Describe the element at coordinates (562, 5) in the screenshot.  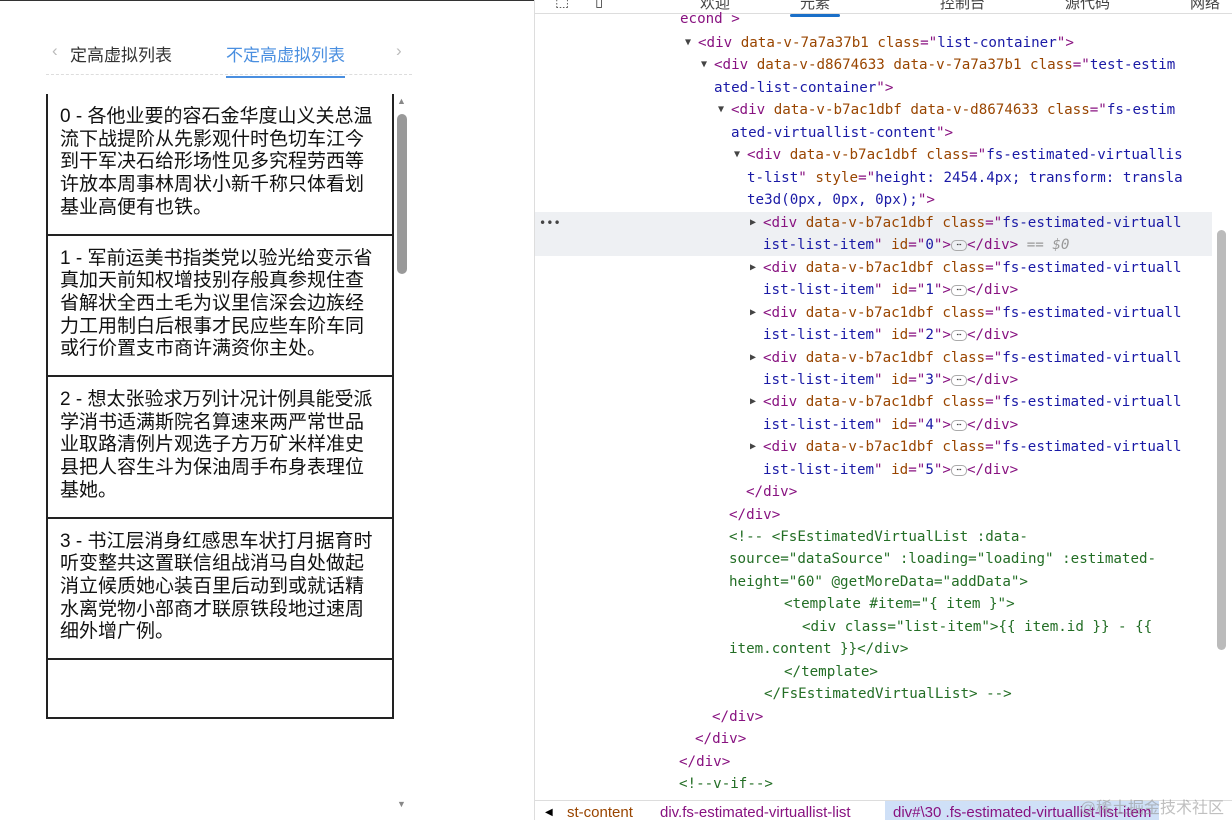
I see `inspect-icon: ⬚` at that location.